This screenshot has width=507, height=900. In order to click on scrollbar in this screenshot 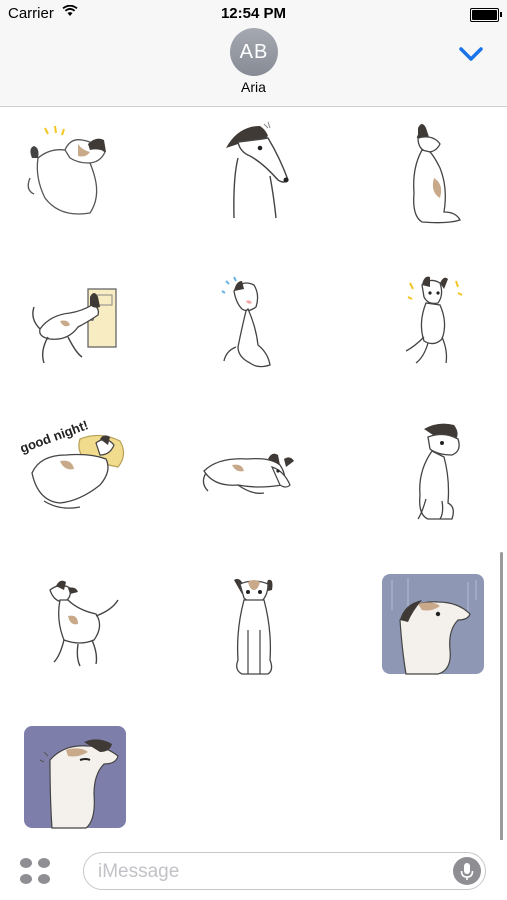, I will do `click(501, 697)`.